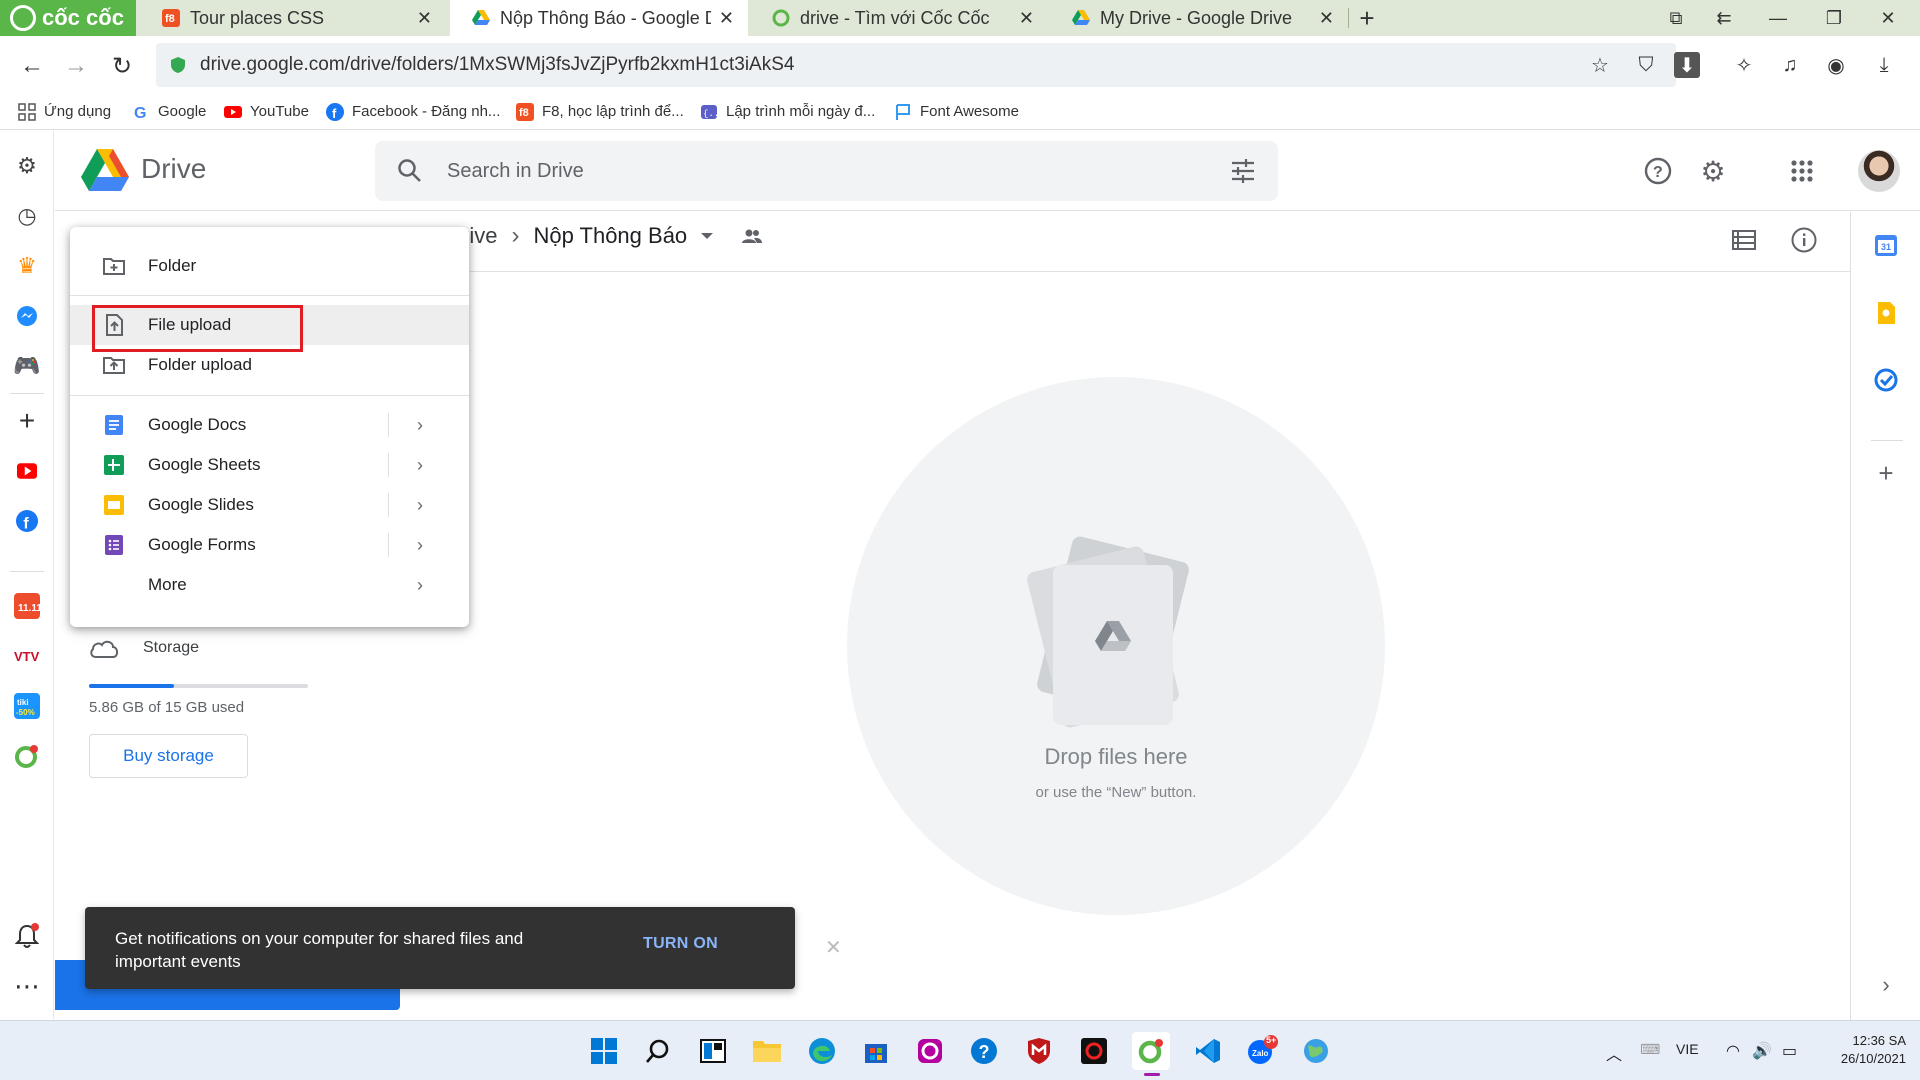 This screenshot has width=1920, height=1080. Describe the element at coordinates (27, 986) in the screenshot. I see `more-dots-icon: ⋯` at that location.